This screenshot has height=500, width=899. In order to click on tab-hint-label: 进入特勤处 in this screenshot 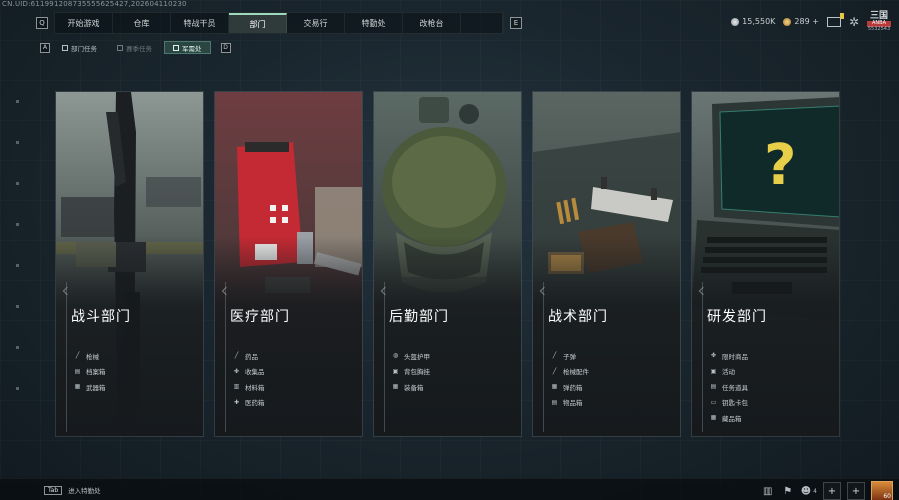, I will do `click(84, 491)`.